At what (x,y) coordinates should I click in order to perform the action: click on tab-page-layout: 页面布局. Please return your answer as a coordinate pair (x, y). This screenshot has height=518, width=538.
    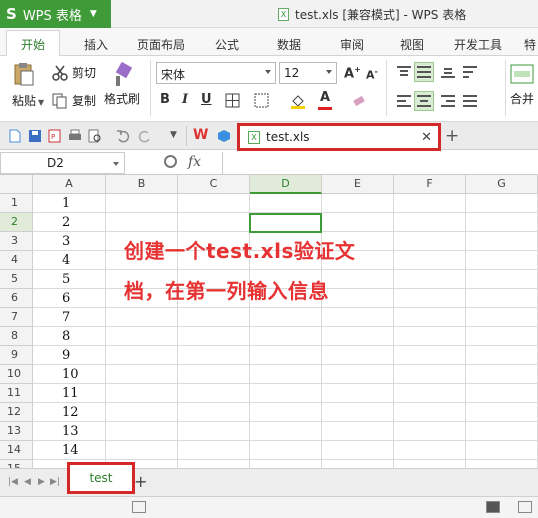
    Looking at the image, I should click on (161, 44).